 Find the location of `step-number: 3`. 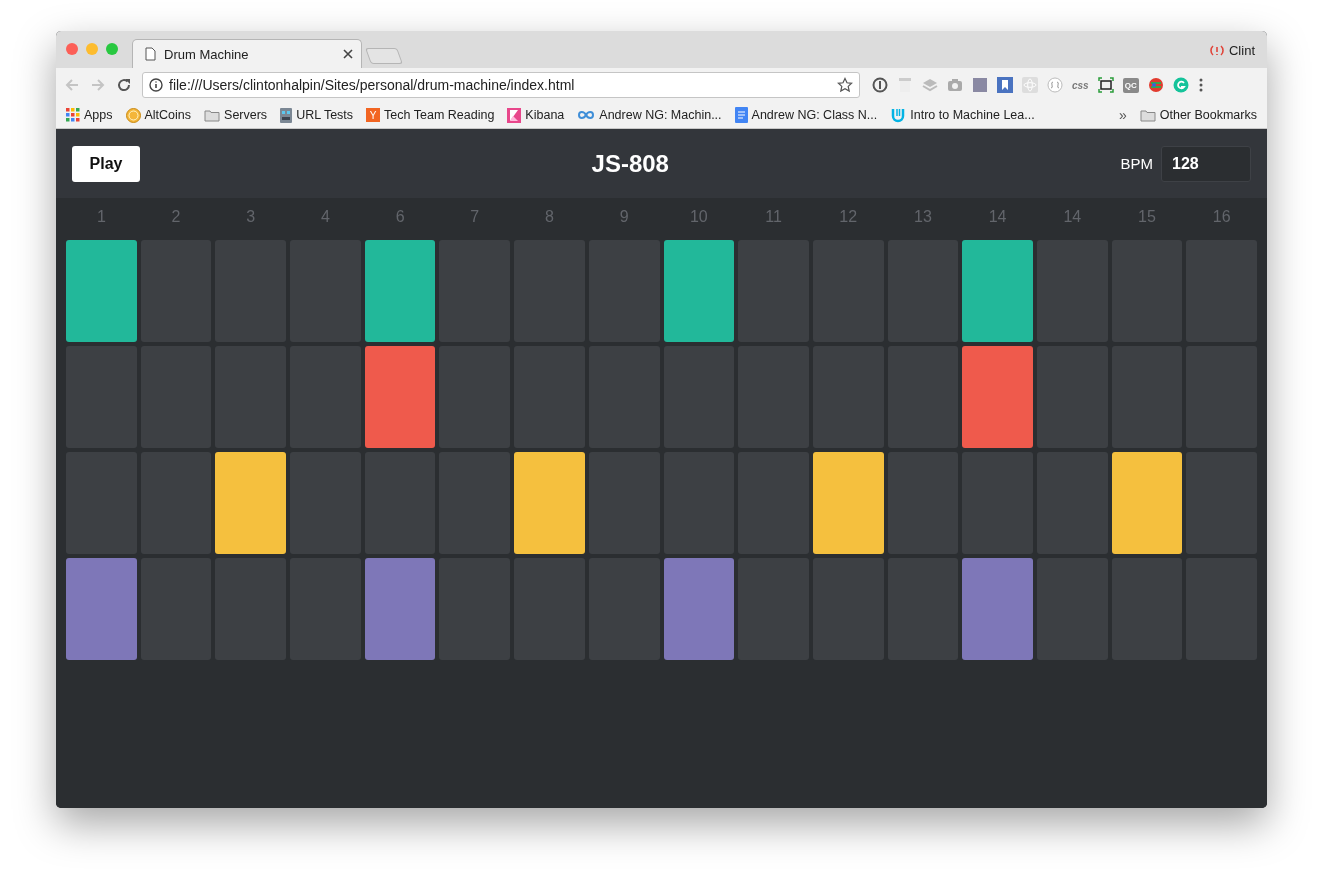

step-number: 3 is located at coordinates (251, 217).